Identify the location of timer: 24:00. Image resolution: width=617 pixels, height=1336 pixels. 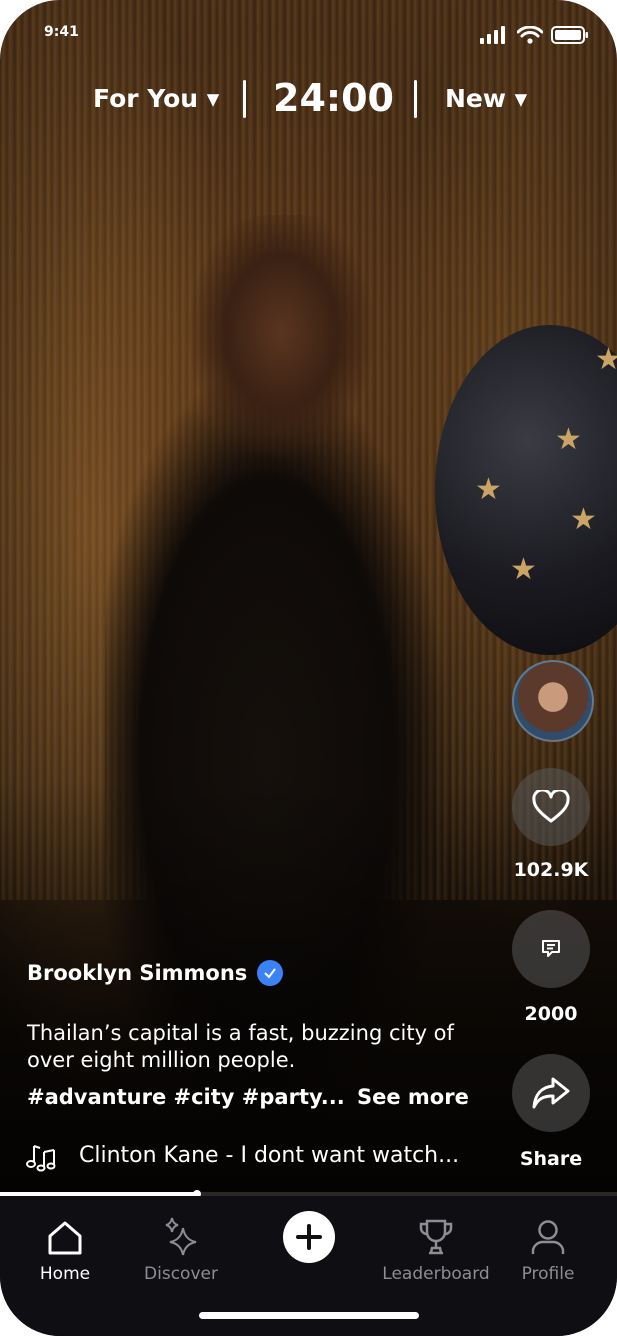
(333, 98).